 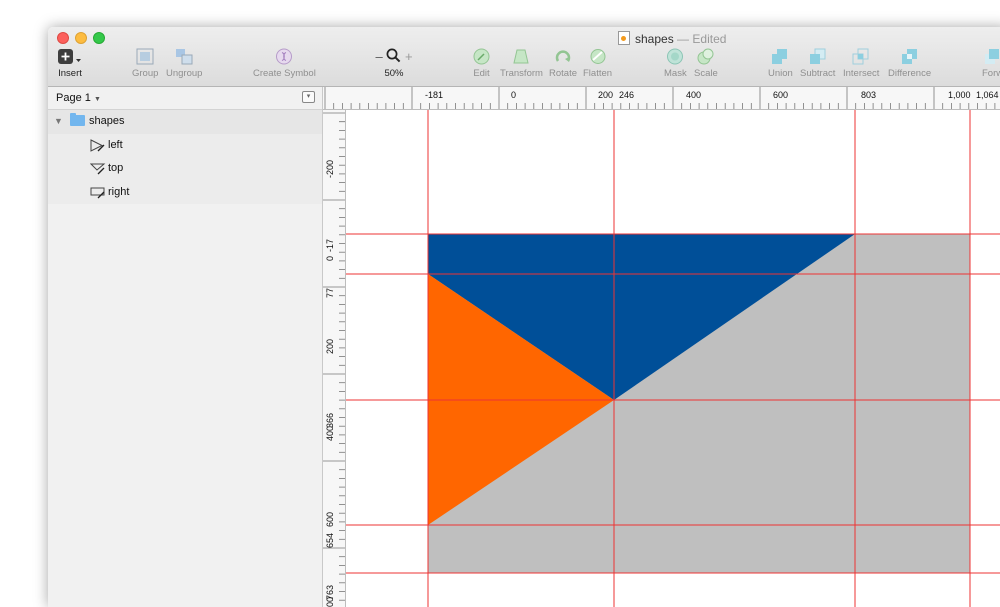 I want to click on flatten-icon, so click(x=597, y=56).